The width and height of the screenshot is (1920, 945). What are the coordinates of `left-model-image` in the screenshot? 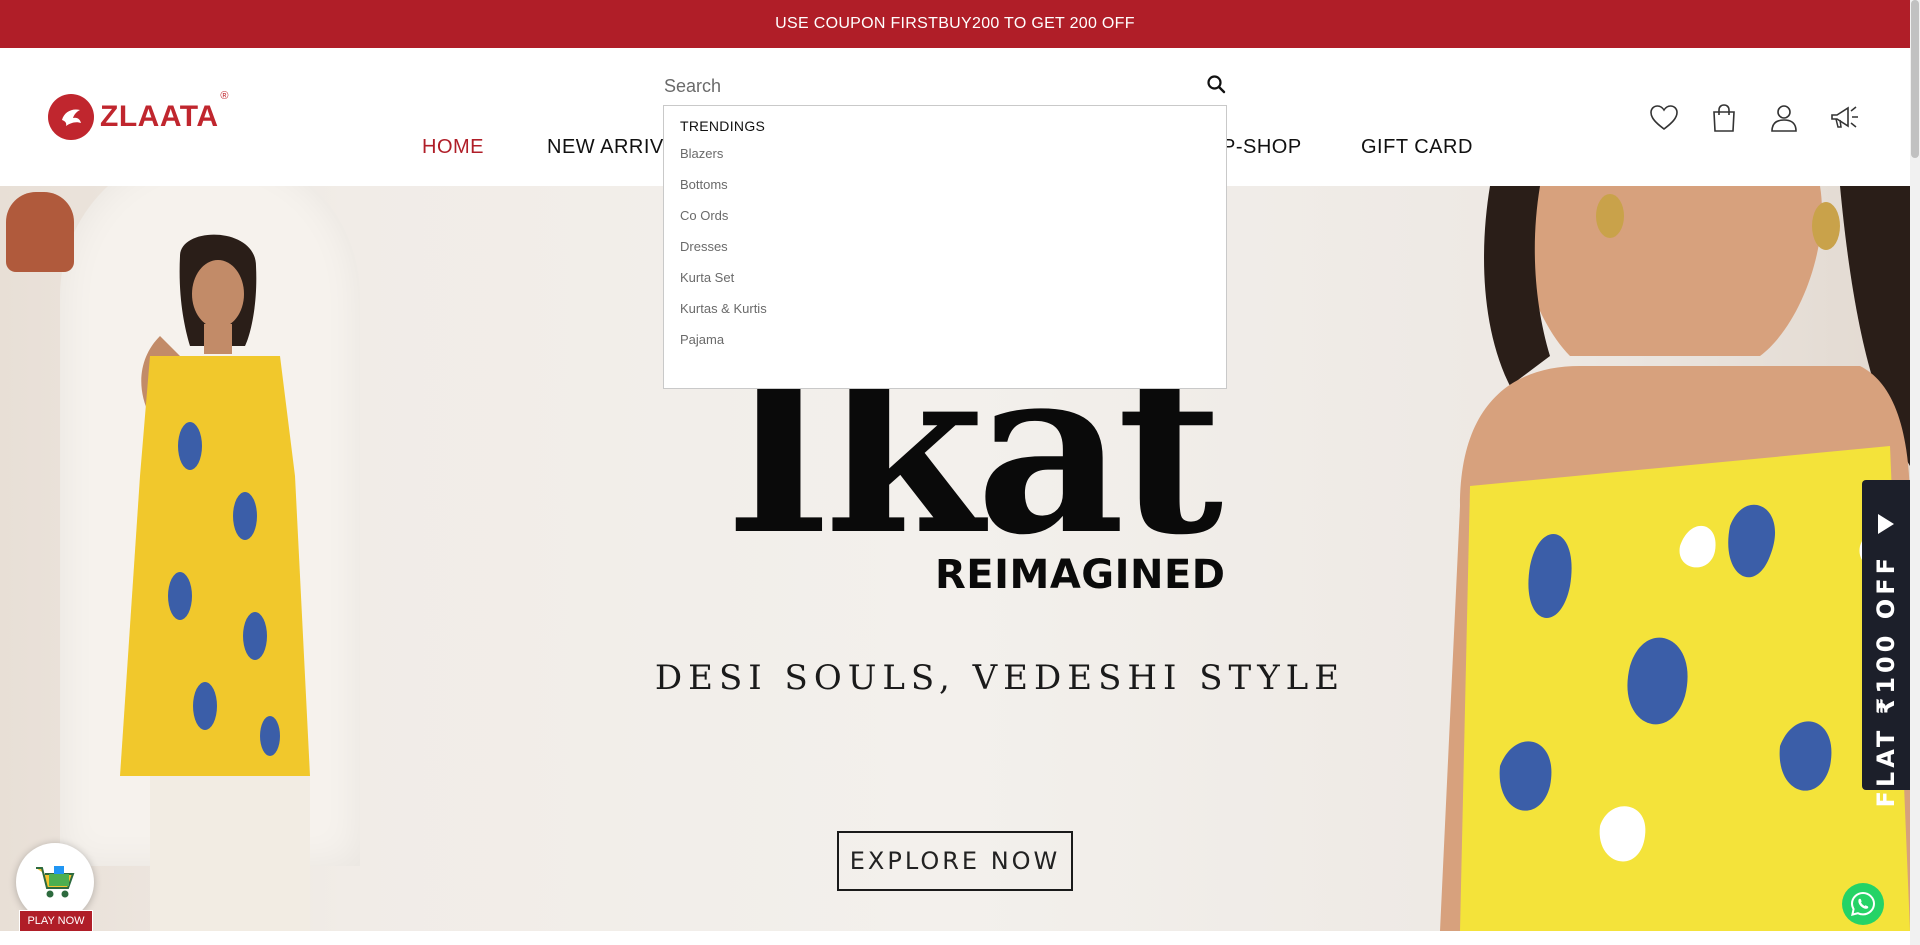 It's located at (215, 582).